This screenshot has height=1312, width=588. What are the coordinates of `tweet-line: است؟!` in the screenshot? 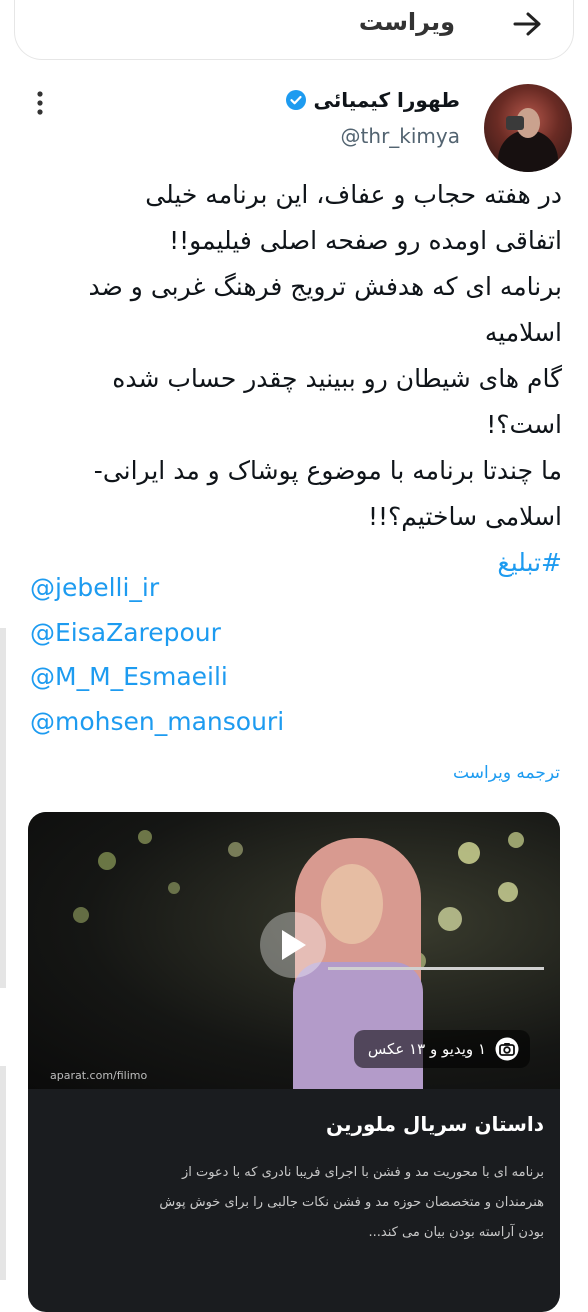 It's located at (524, 424).